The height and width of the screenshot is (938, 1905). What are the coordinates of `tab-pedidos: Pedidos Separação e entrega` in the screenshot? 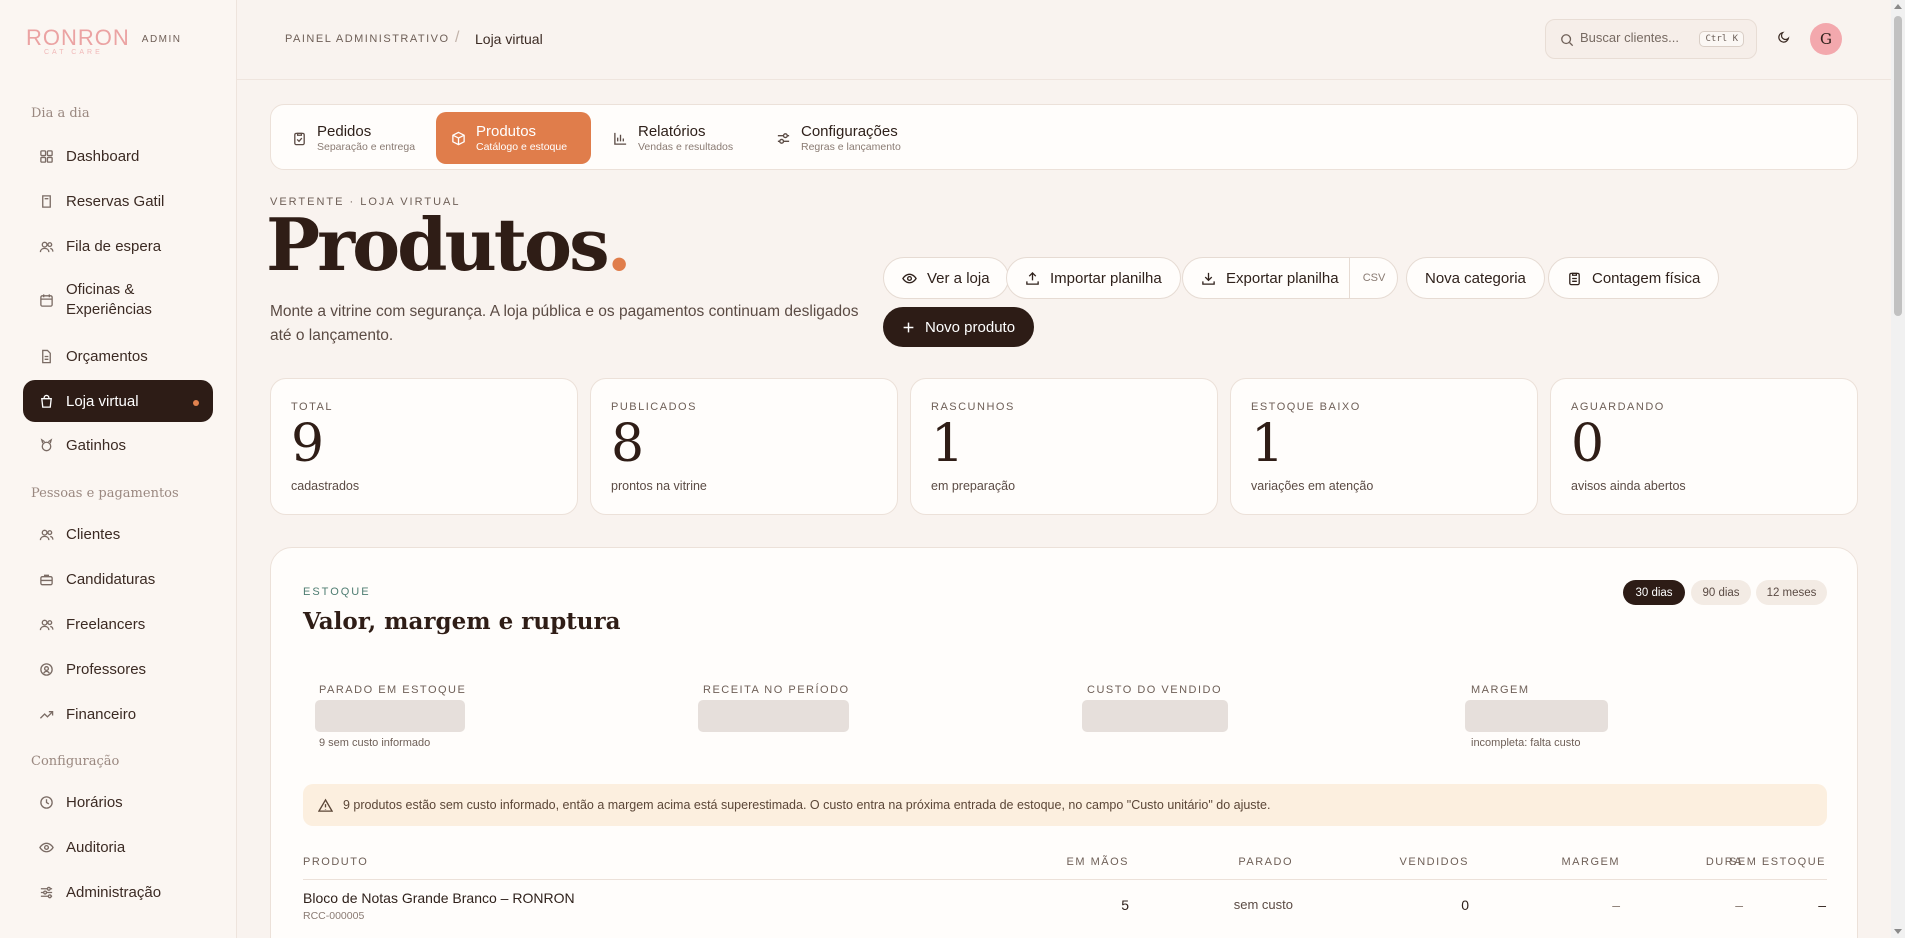 It's located at (354, 138).